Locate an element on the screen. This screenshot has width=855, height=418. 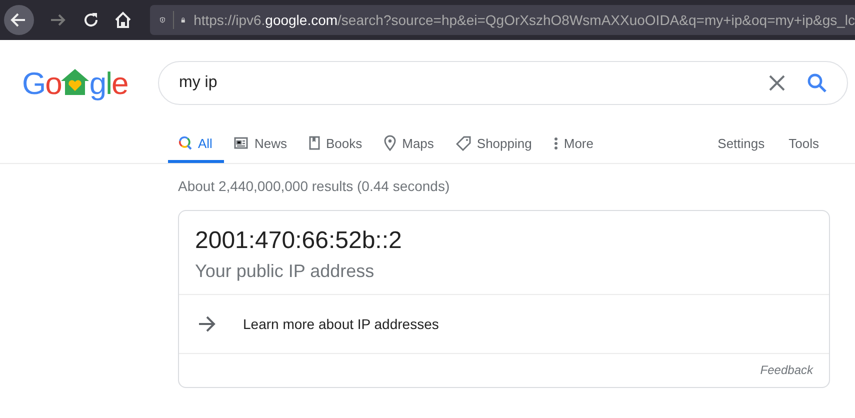
search-input: my ip is located at coordinates (463, 83).